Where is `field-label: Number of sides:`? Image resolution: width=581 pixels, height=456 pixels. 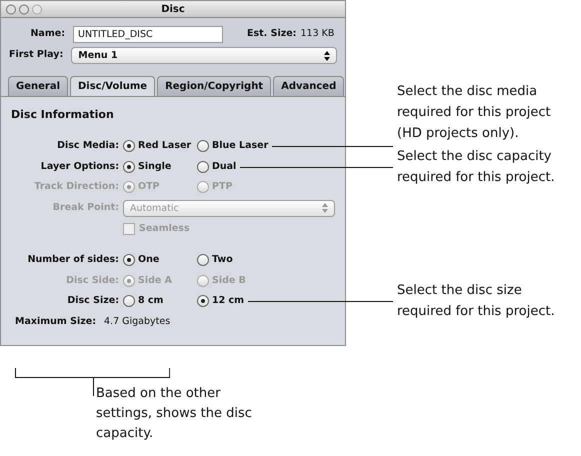
field-label: Number of sides: is located at coordinates (73, 259).